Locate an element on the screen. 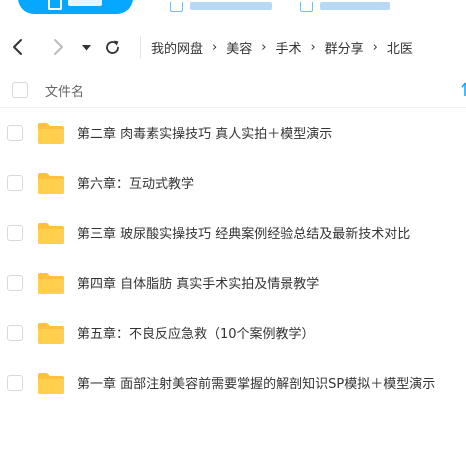  new-folder-icon is located at coordinates (176, 7).